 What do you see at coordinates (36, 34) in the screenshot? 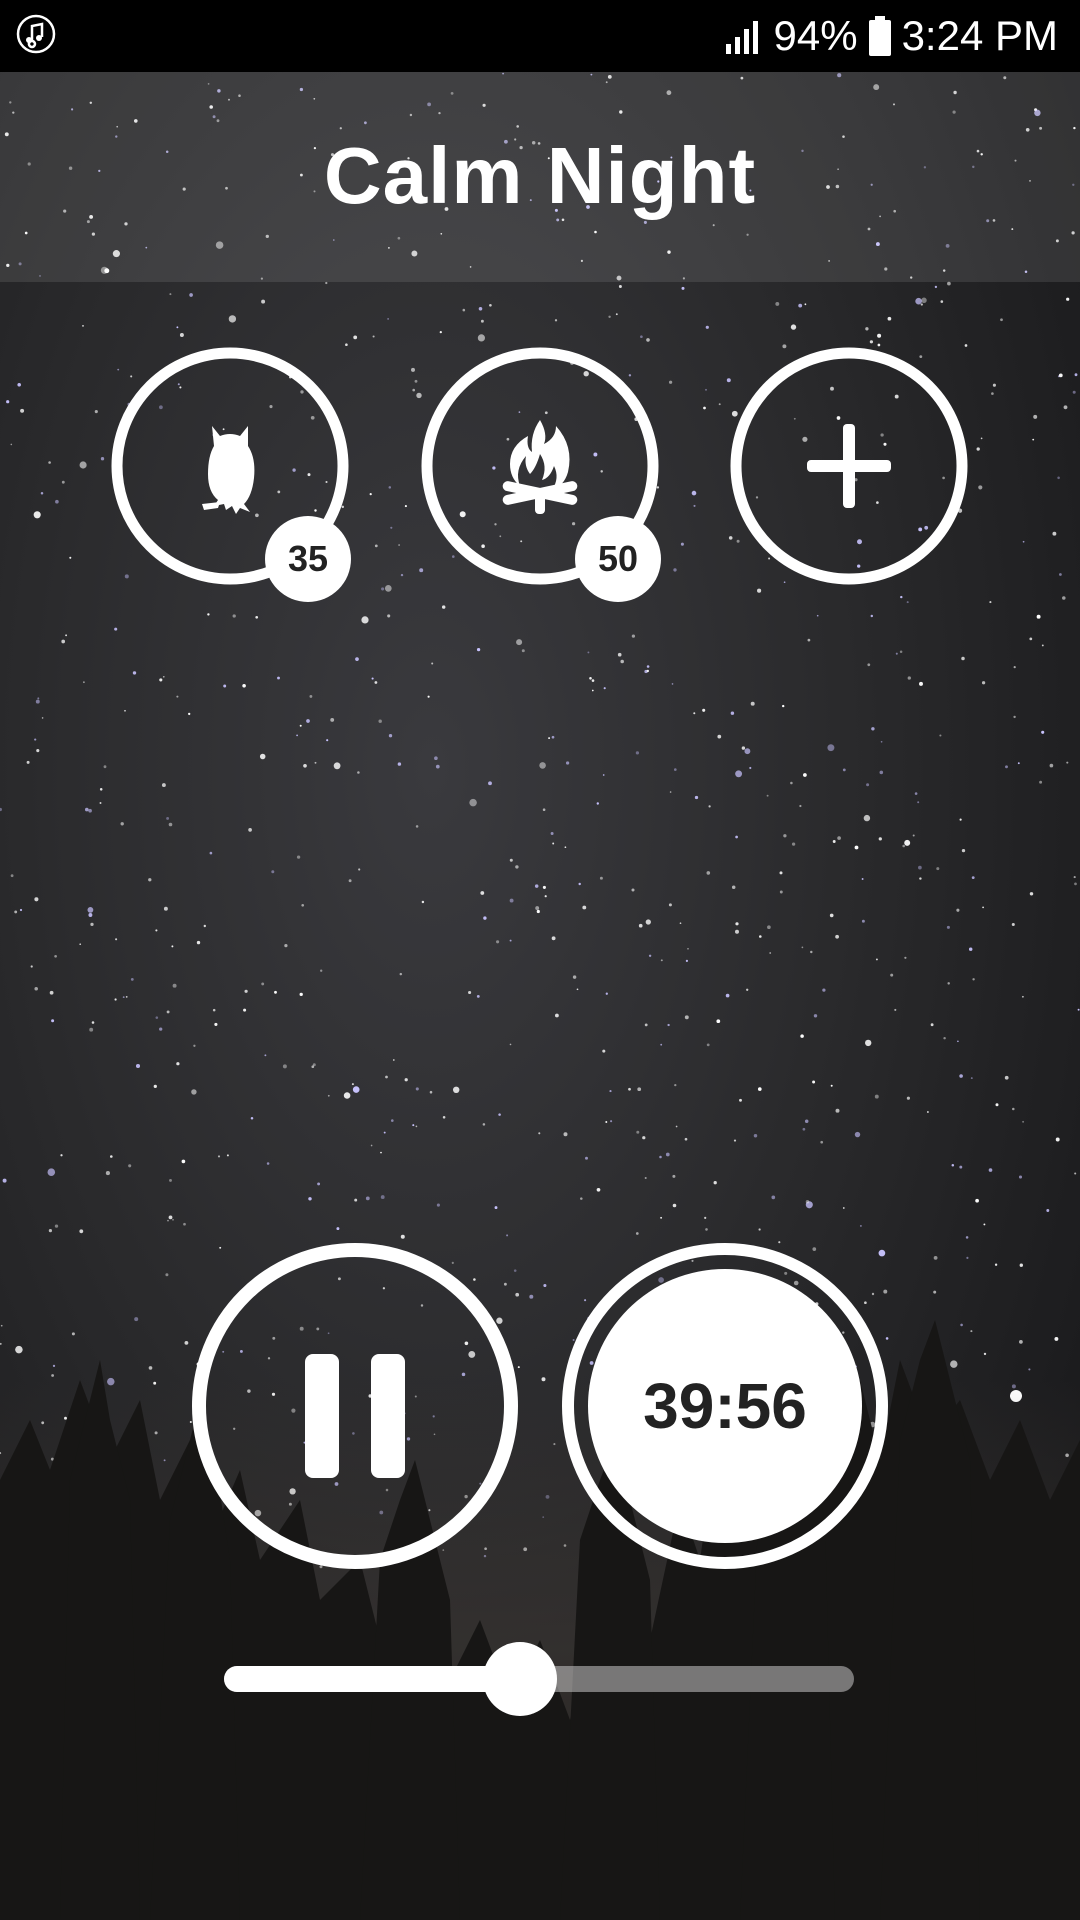
I see `music-note-icon` at bounding box center [36, 34].